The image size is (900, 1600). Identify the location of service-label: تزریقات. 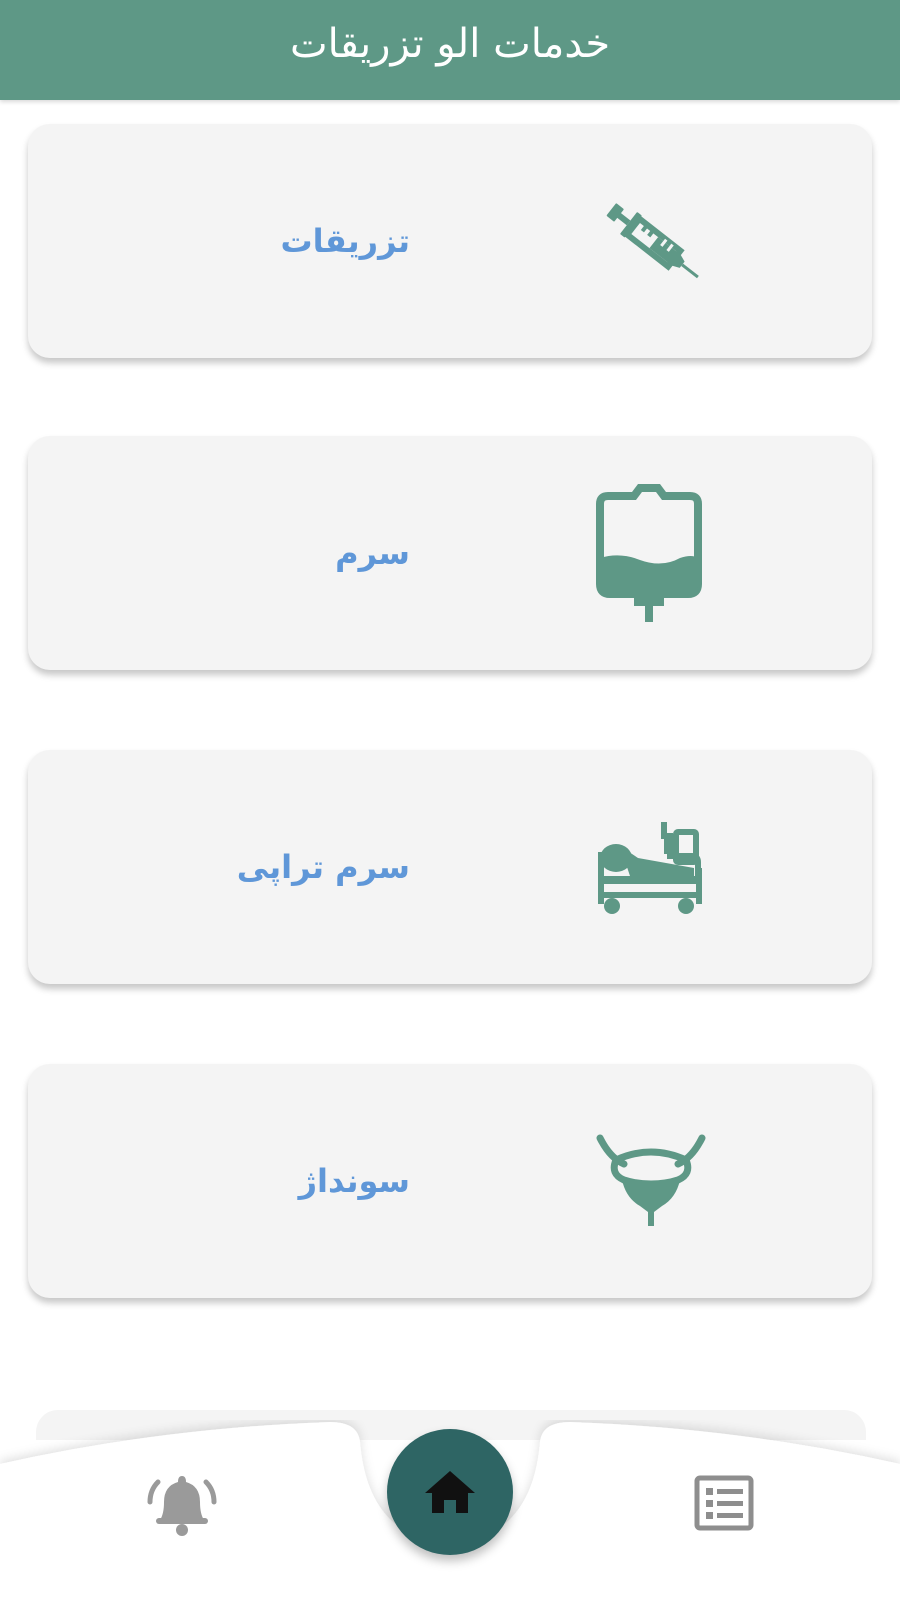
(345, 241).